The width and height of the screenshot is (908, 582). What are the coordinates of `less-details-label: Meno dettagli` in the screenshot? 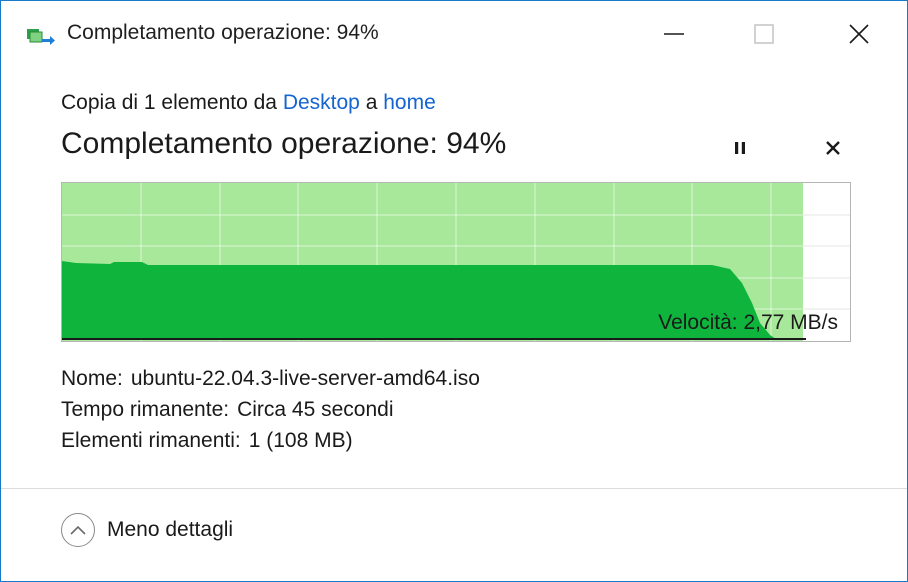 It's located at (170, 529).